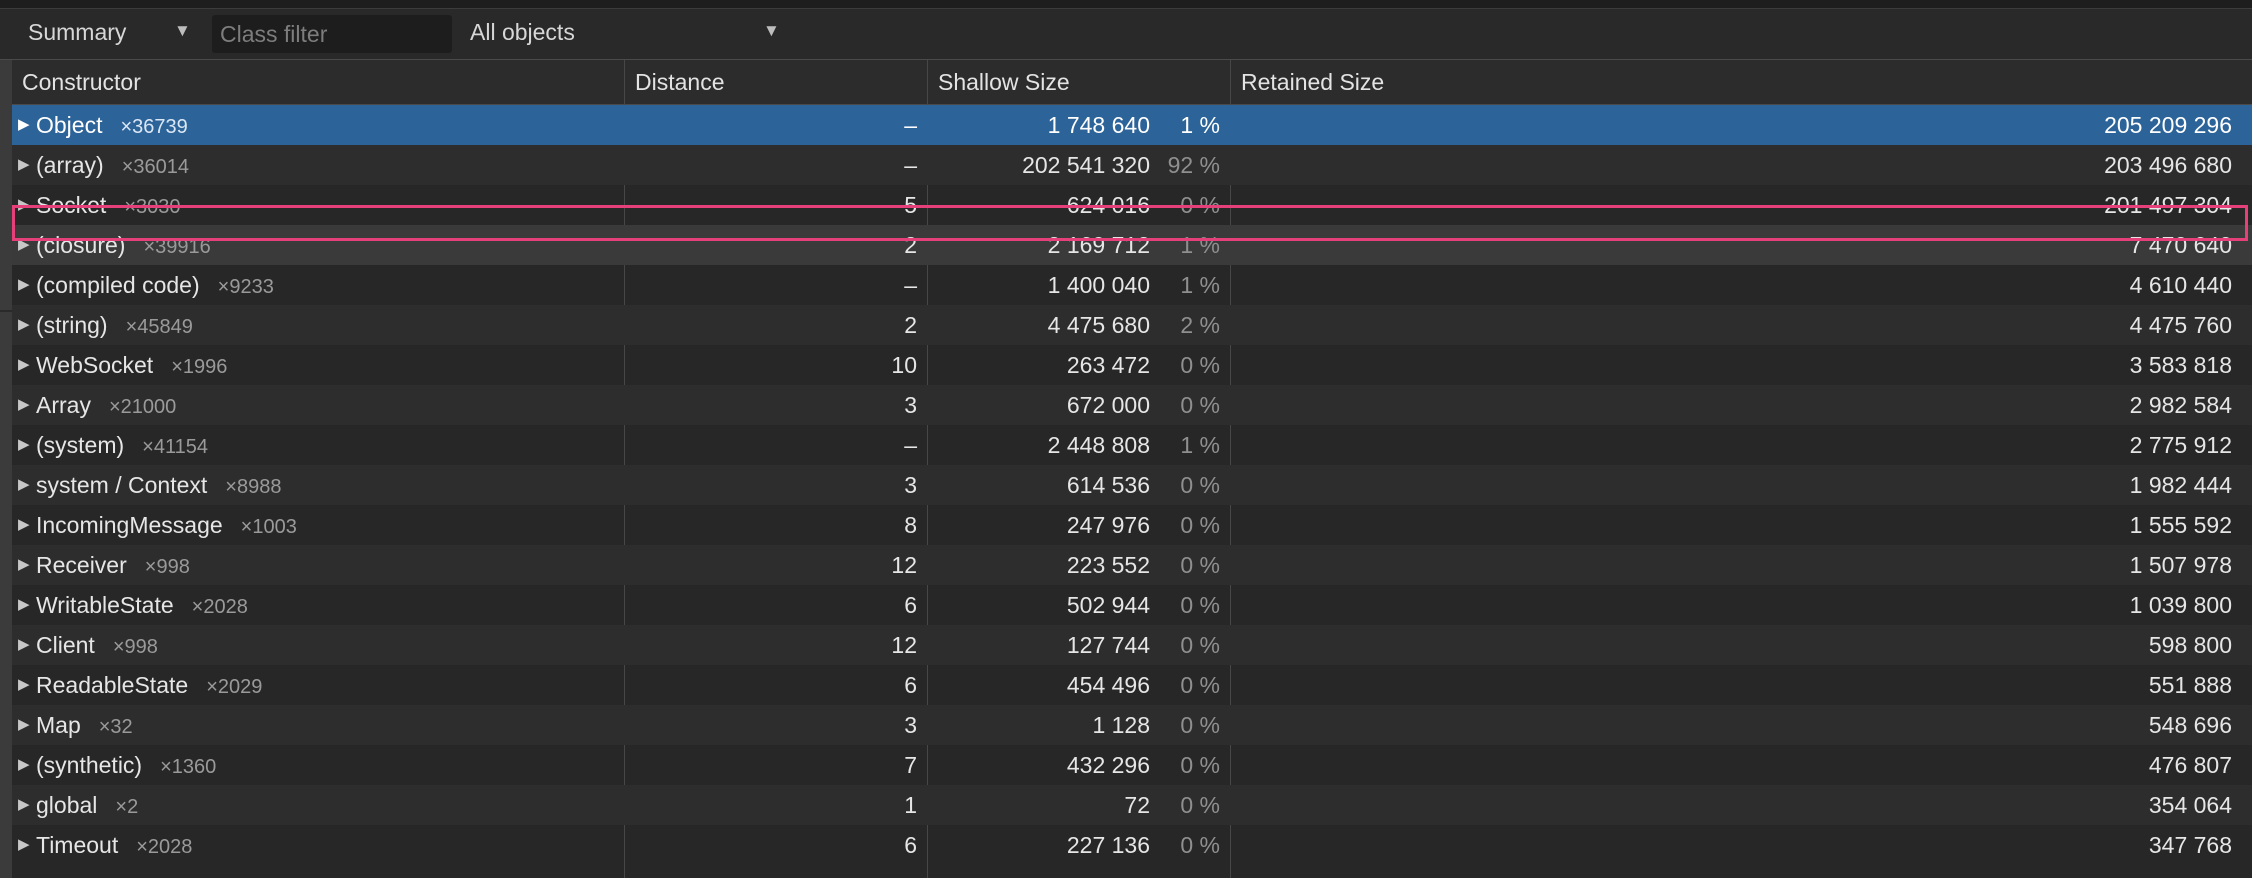 This screenshot has height=878, width=2252. What do you see at coordinates (910, 165) in the screenshot?
I see `distance-cell: –` at bounding box center [910, 165].